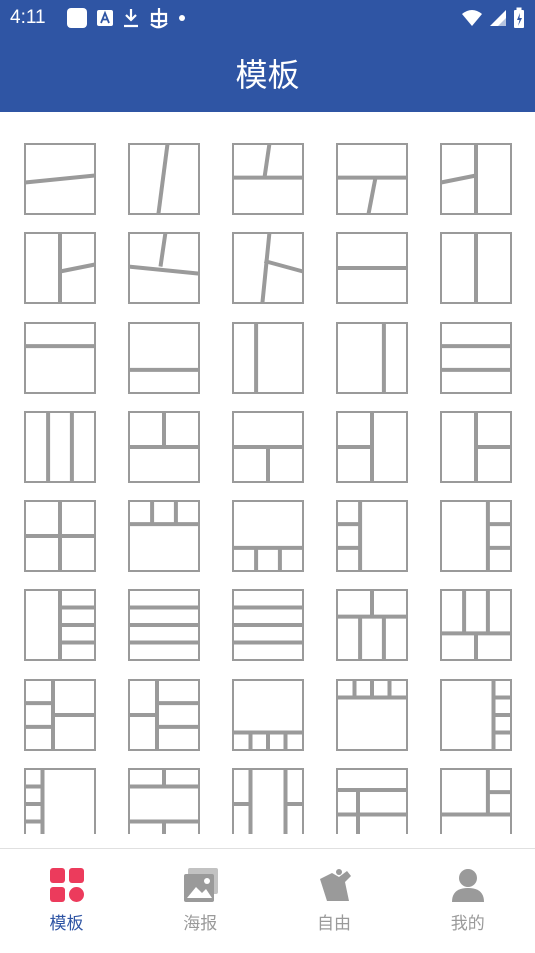 This screenshot has width=535, height=953. What do you see at coordinates (182, 18) in the screenshot?
I see `more-dot-icon` at bounding box center [182, 18].